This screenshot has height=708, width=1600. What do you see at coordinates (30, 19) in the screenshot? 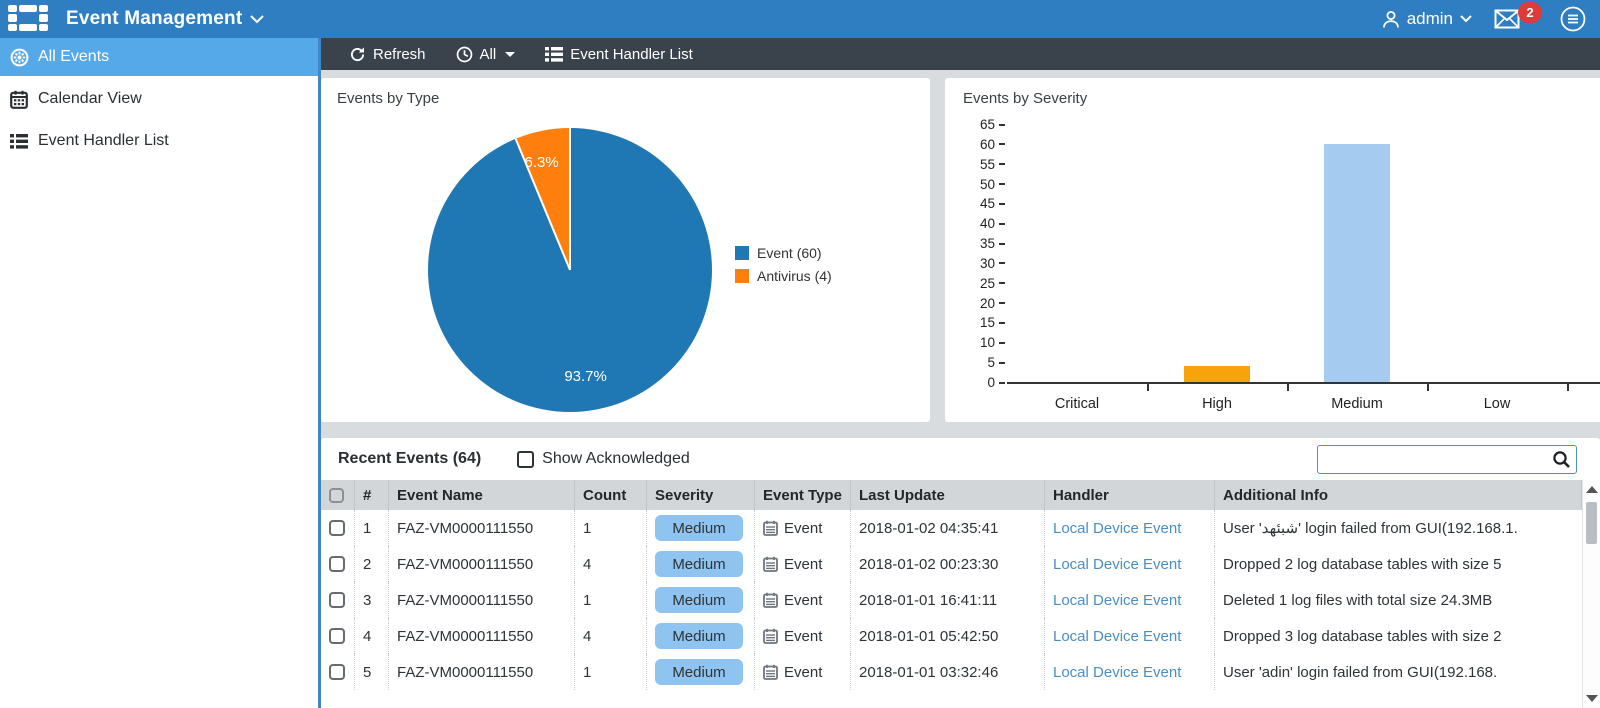
I see `brand-logo-icon` at bounding box center [30, 19].